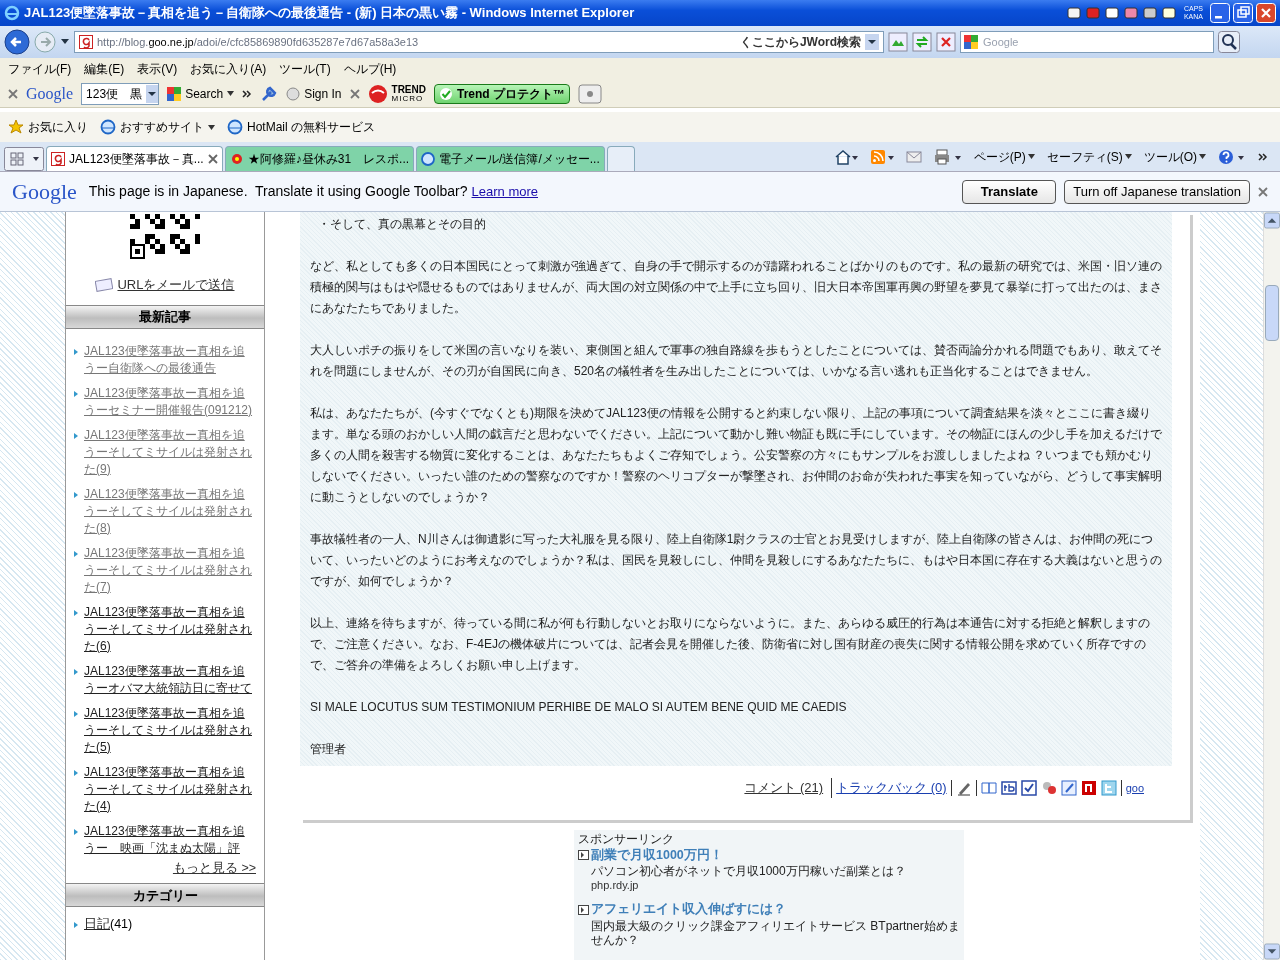 The height and width of the screenshot is (960, 1280). Describe the element at coordinates (170, 401) in the screenshot. I see `article-link: JAL123便墜落事故ー真相を追うーセミナー開催報告(091212)` at that location.